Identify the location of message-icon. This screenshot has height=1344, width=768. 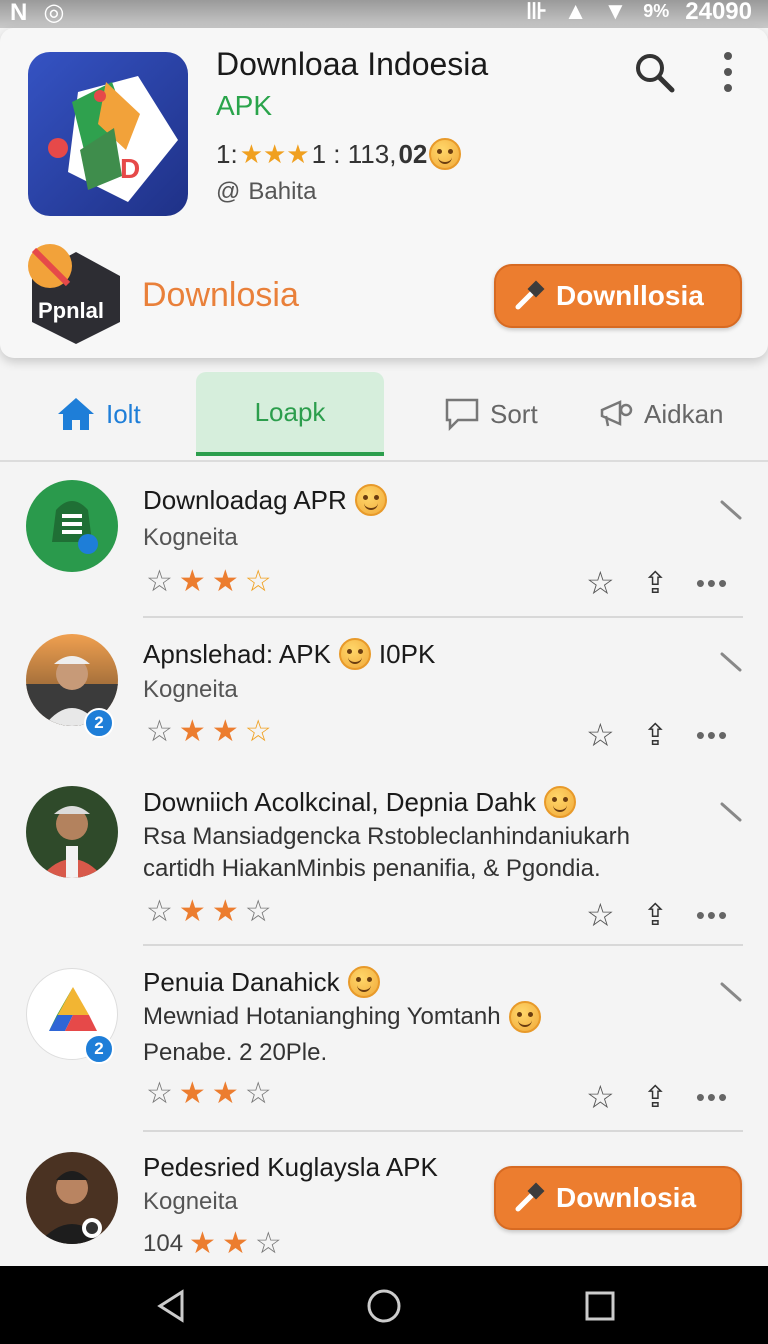
(462, 415).